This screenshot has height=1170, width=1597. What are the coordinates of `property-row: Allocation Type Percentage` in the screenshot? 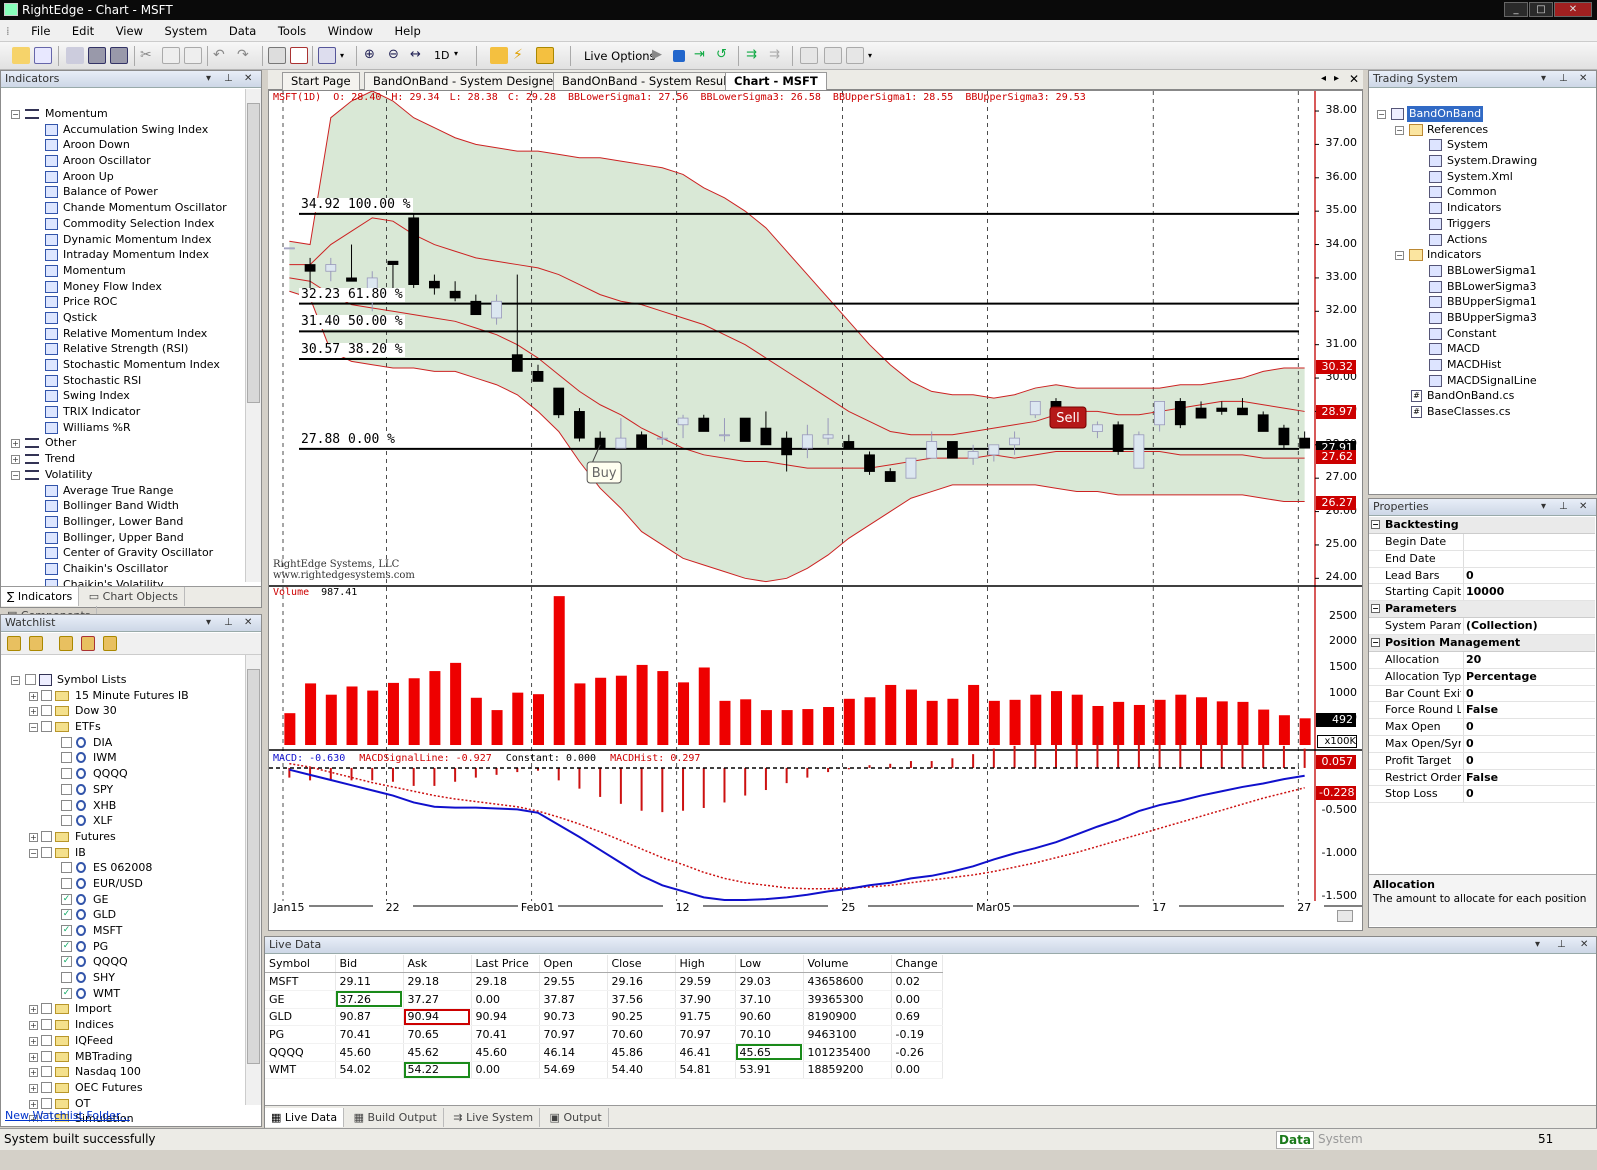 It's located at (1482, 677).